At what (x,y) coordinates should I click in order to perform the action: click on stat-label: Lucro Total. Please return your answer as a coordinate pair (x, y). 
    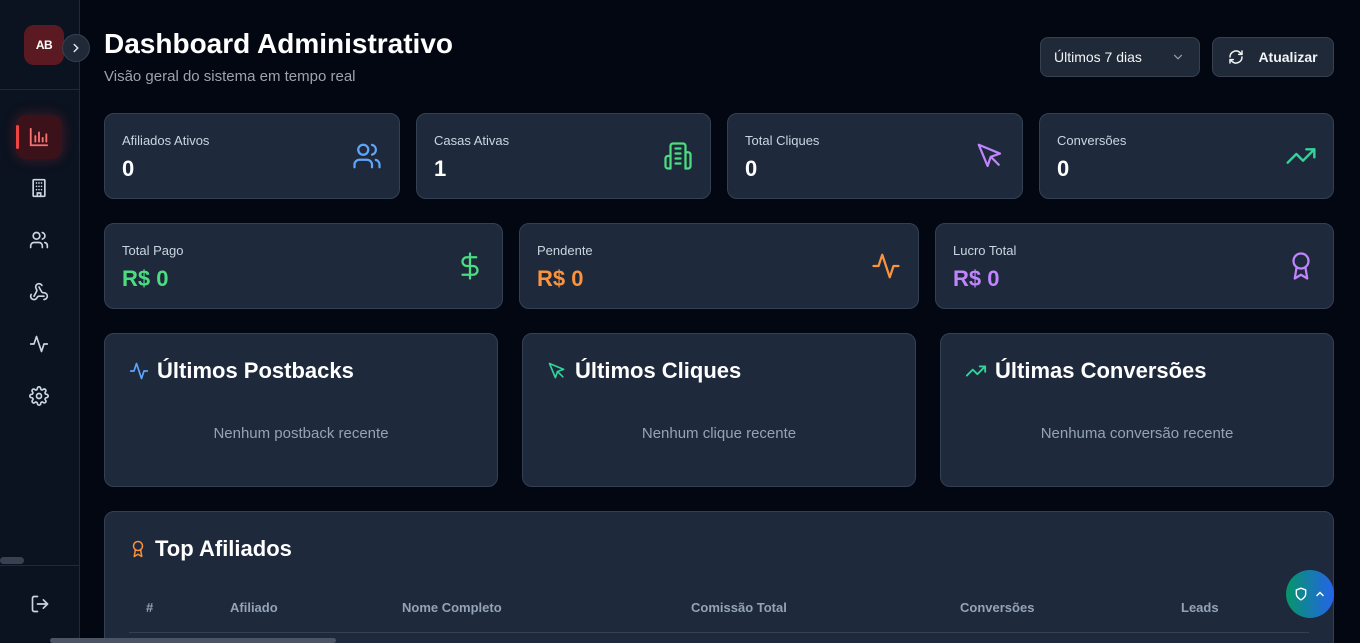
    Looking at the image, I should click on (985, 250).